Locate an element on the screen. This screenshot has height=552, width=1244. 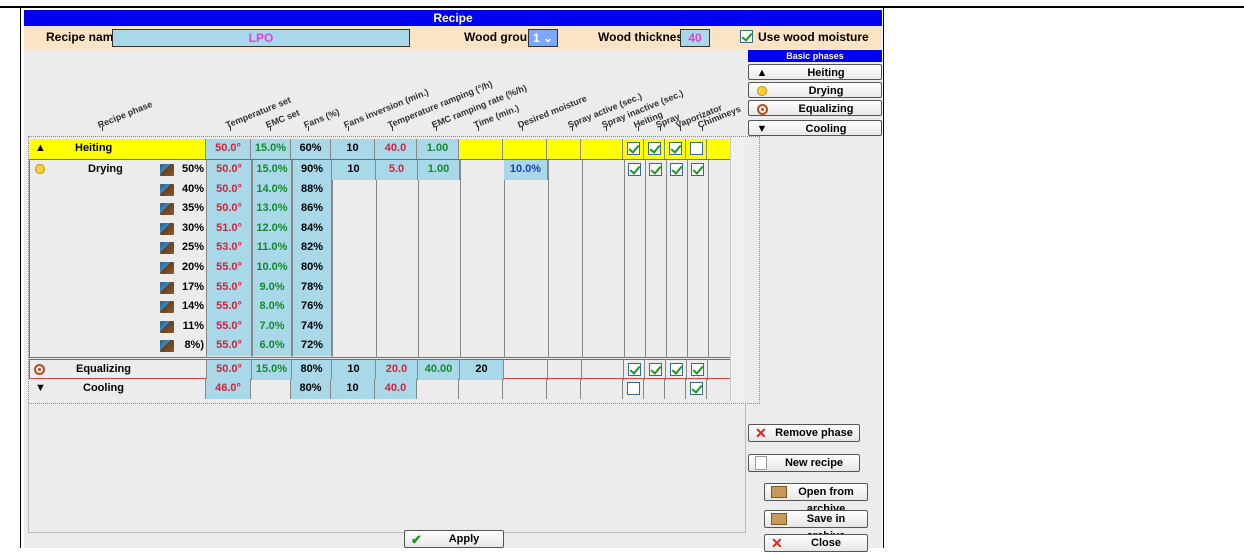
temp-cell: 46.0° is located at coordinates (228, 389).